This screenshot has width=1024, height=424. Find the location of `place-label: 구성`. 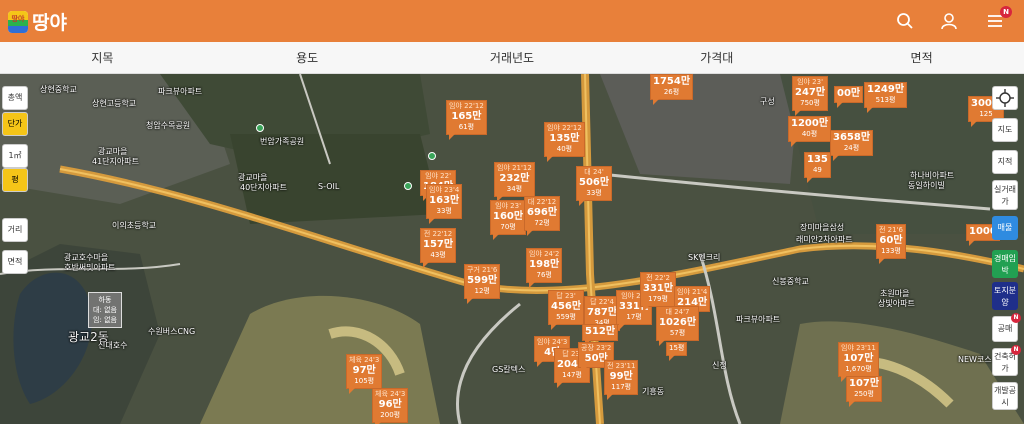

place-label: 구성 is located at coordinates (767, 101).